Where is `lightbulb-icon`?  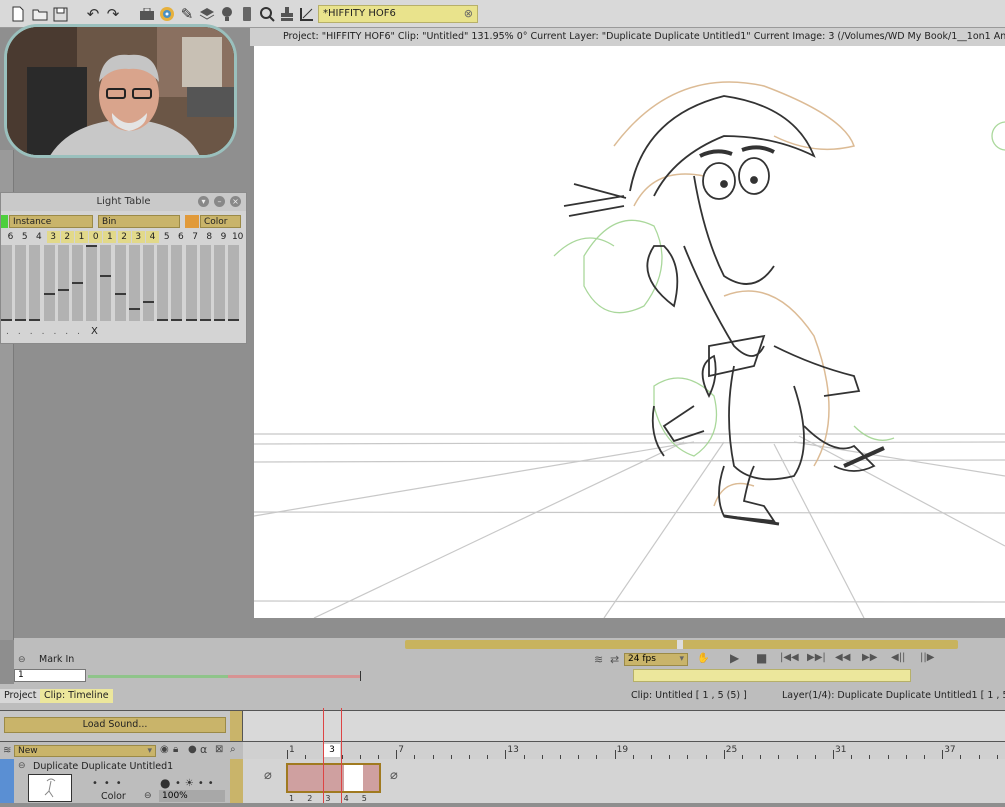
lightbulb-icon is located at coordinates (227, 14).